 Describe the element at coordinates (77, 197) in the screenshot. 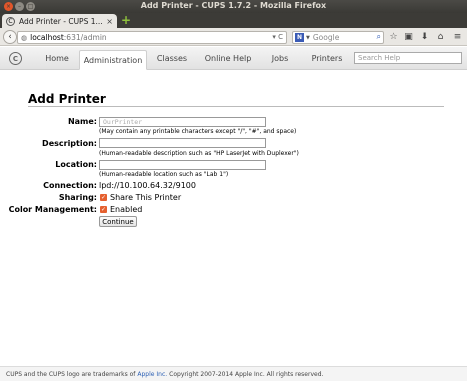

I see `sharing-label: Sharing:` at that location.